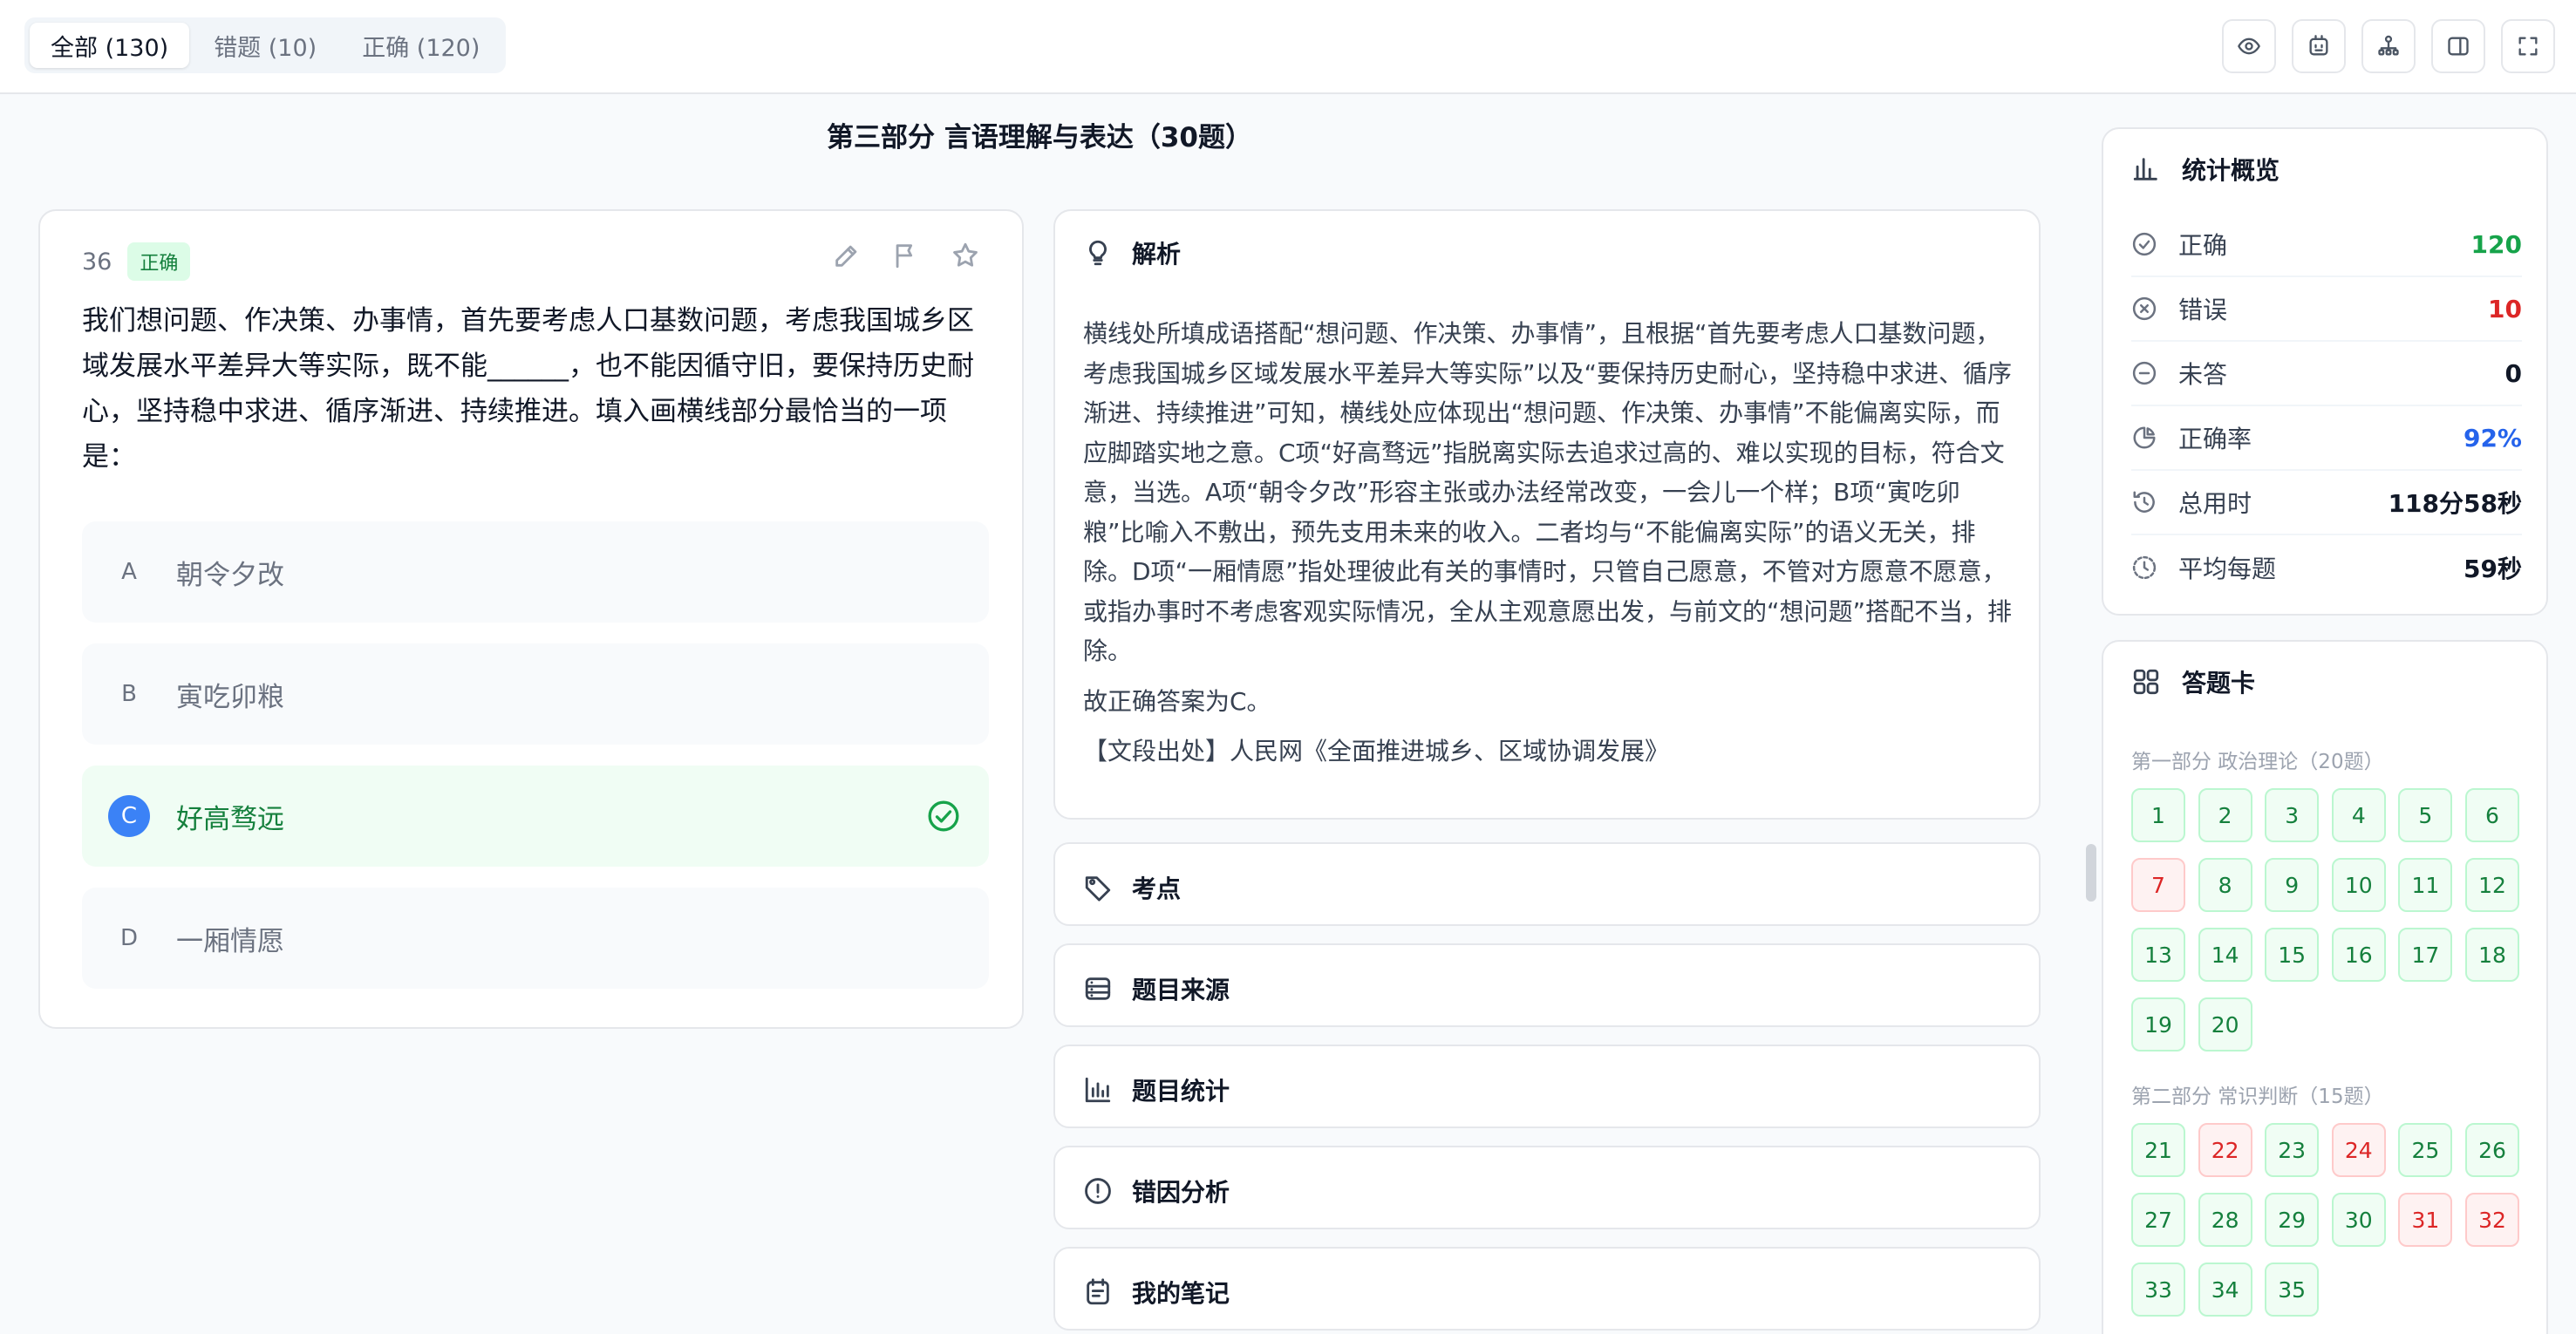 This screenshot has height=1334, width=2576. I want to click on answer-cell-11: 11, so click(2426, 885).